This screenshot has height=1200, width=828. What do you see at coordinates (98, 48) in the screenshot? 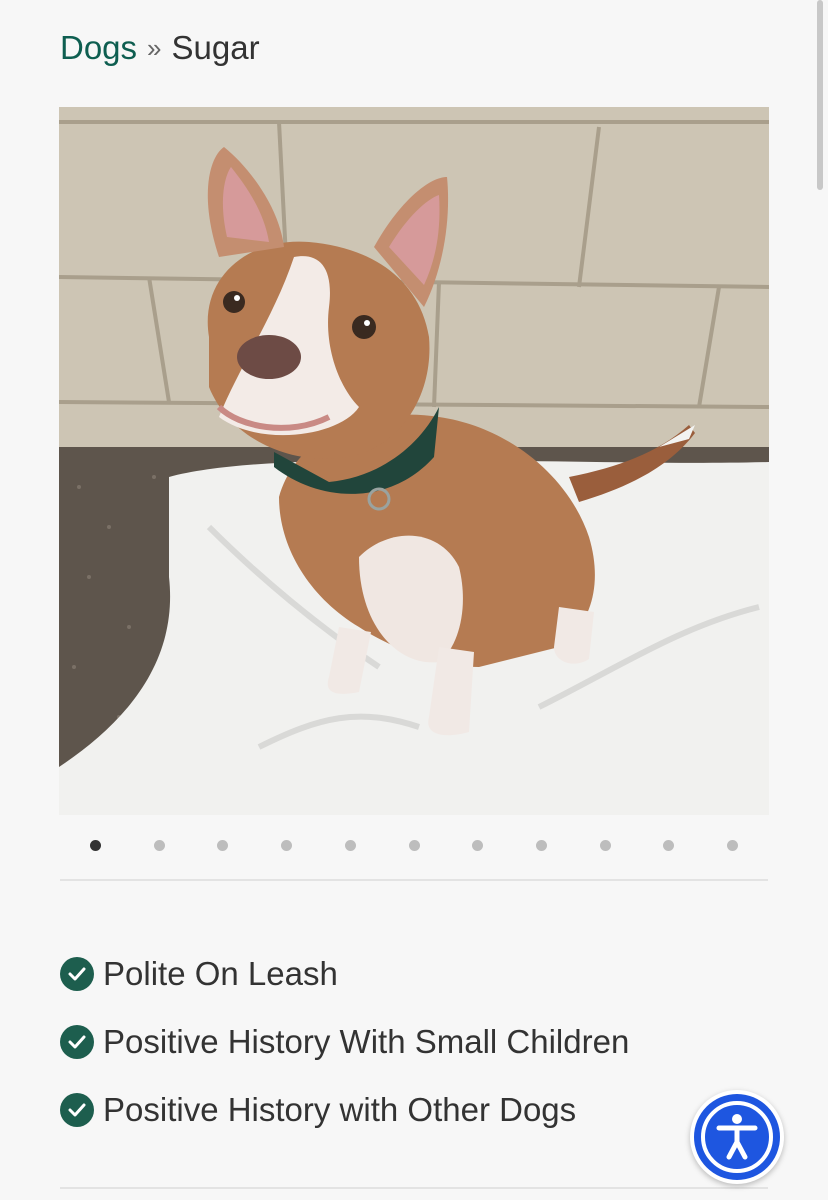
I see `breadcrumb-dogs-link: Dogs` at bounding box center [98, 48].